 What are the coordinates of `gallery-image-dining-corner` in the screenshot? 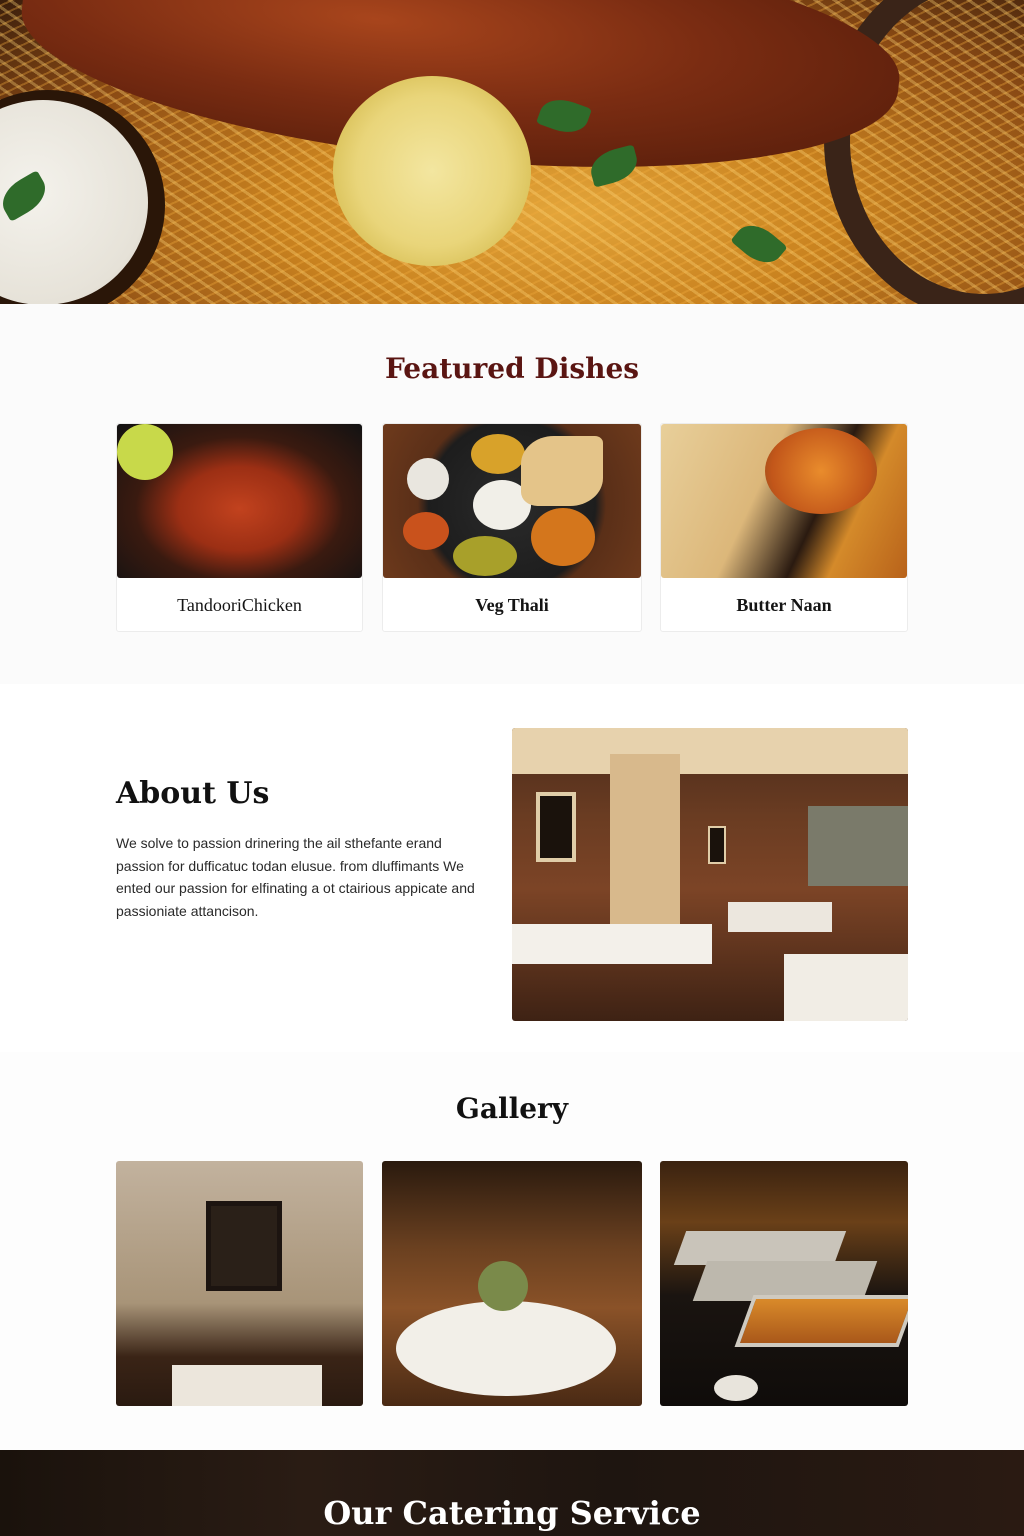 It's located at (239, 1283).